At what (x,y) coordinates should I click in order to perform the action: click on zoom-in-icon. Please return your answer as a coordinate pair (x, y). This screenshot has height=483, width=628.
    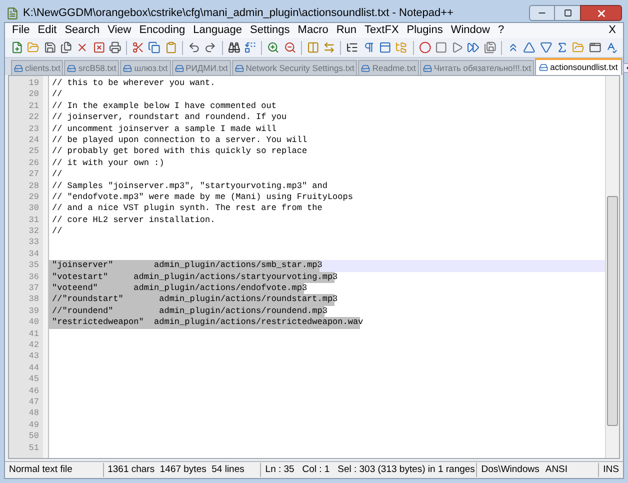
    Looking at the image, I should click on (273, 47).